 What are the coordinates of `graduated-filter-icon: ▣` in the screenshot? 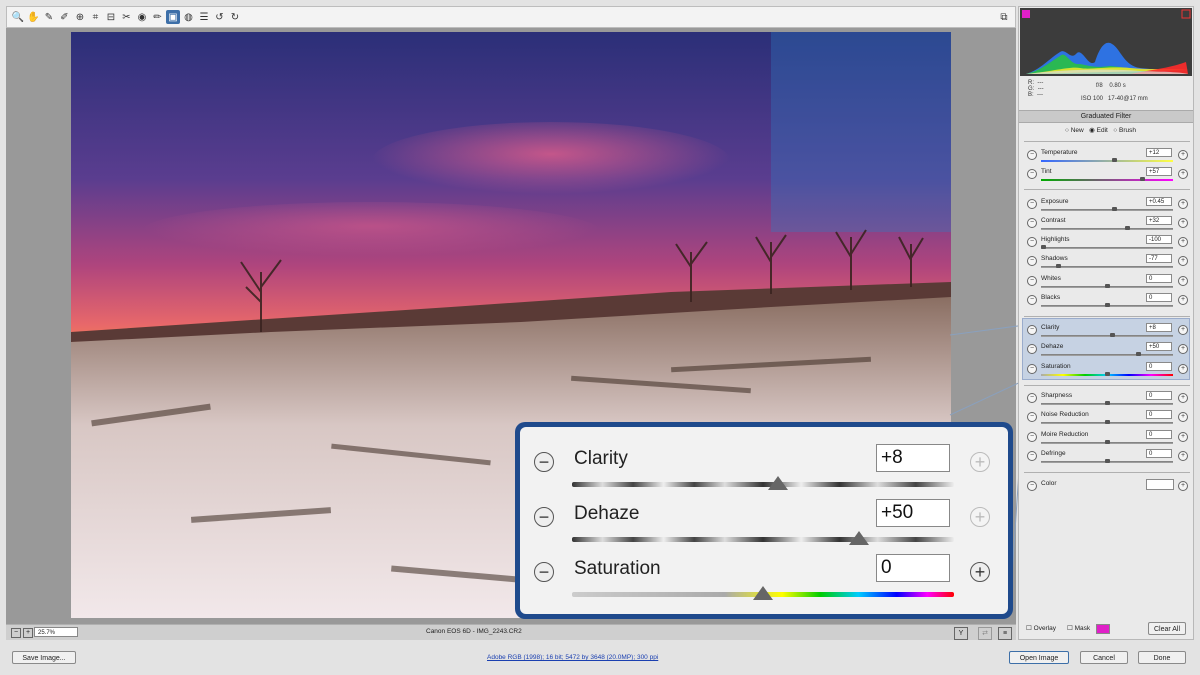 It's located at (173, 17).